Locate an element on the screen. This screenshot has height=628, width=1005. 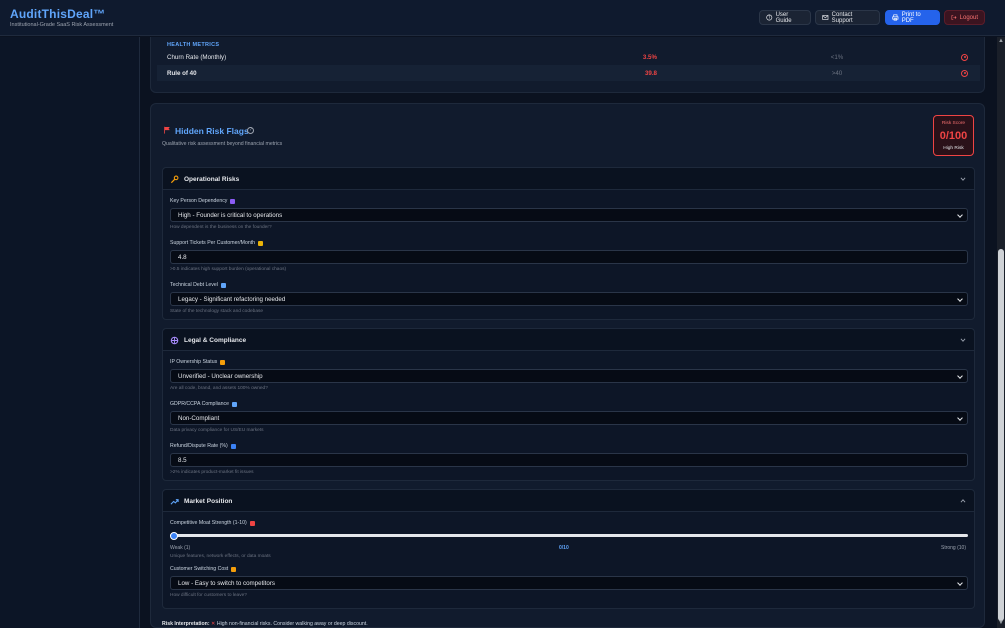
scroll-down-arrow-icon: ▼ is located at coordinates (1001, 623).